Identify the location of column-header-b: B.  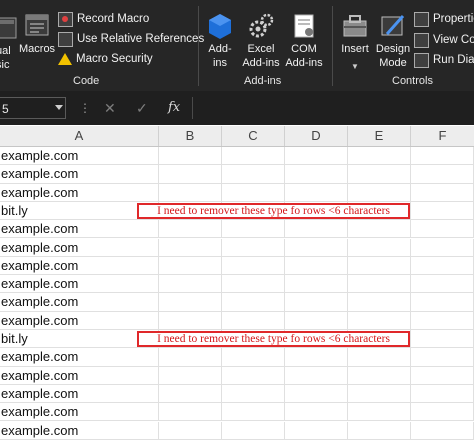
(190, 136).